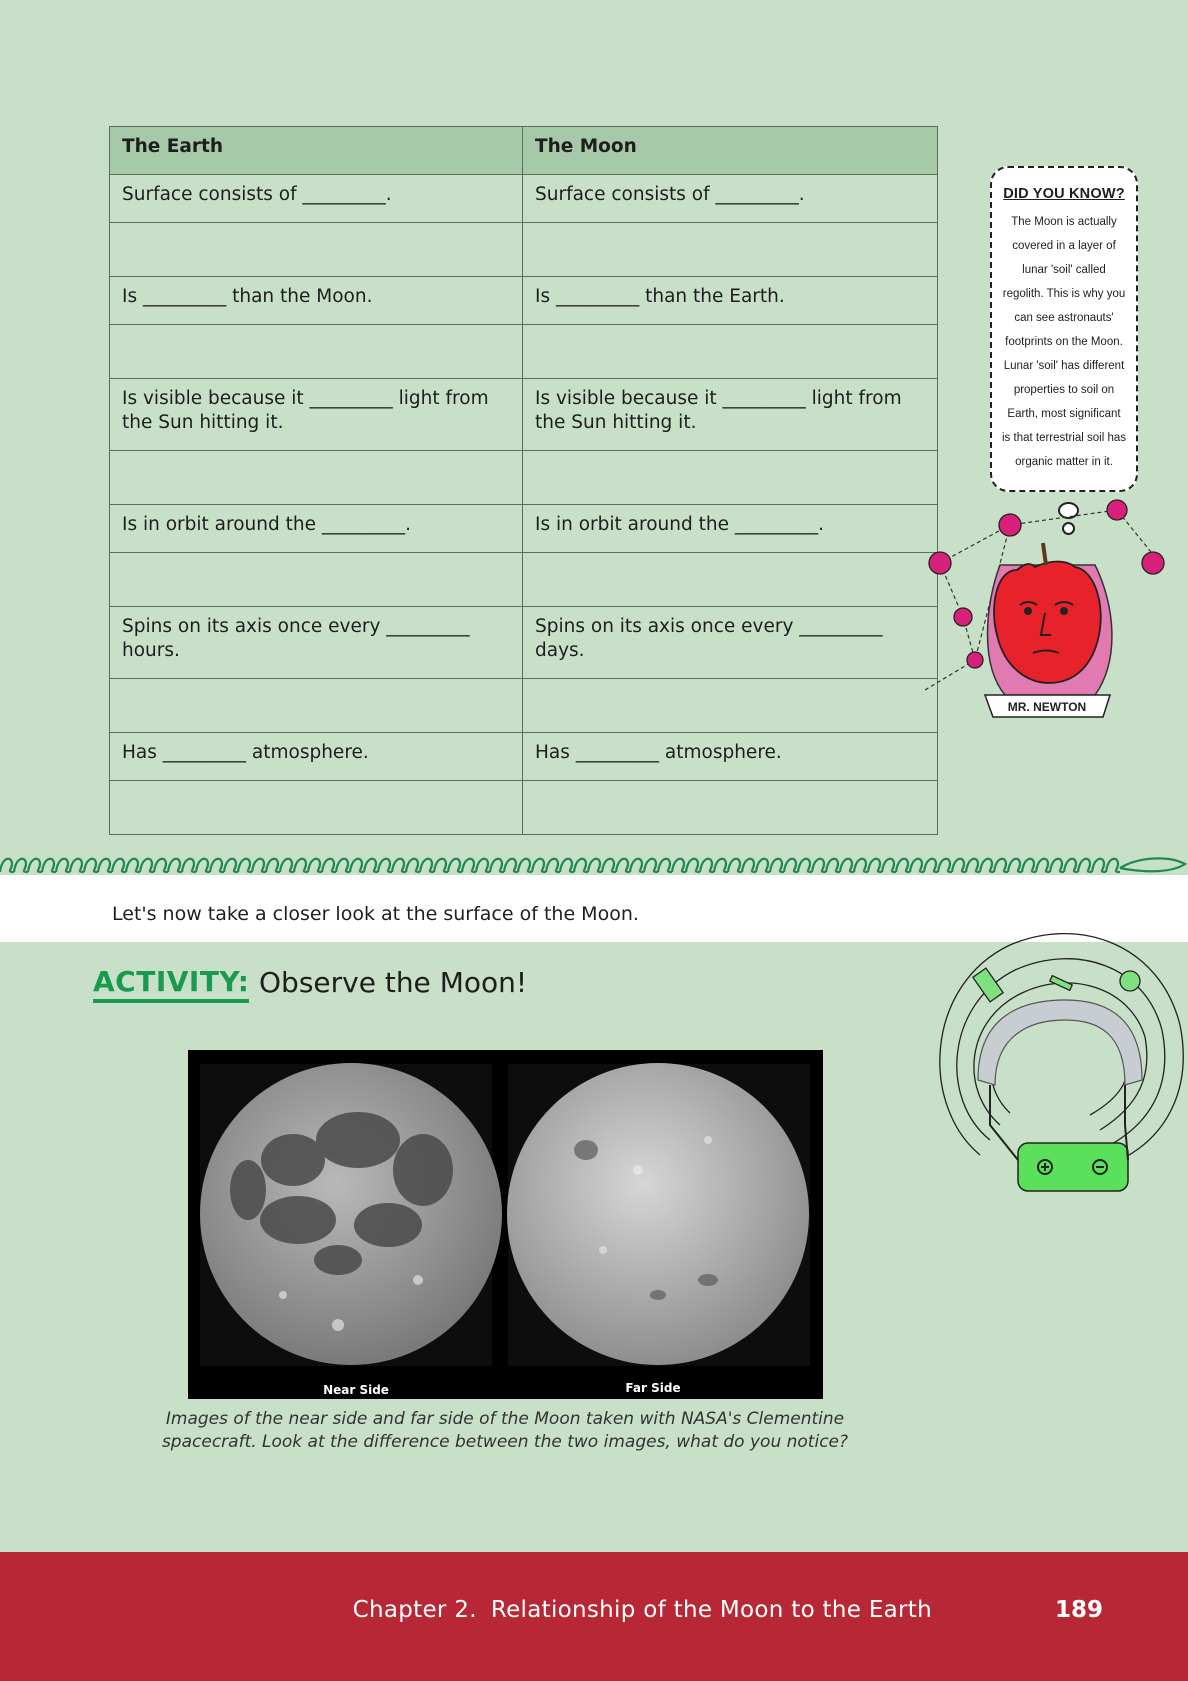 The width and height of the screenshot is (1188, 1681). I want to click on nail-icon, so click(1061, 983).